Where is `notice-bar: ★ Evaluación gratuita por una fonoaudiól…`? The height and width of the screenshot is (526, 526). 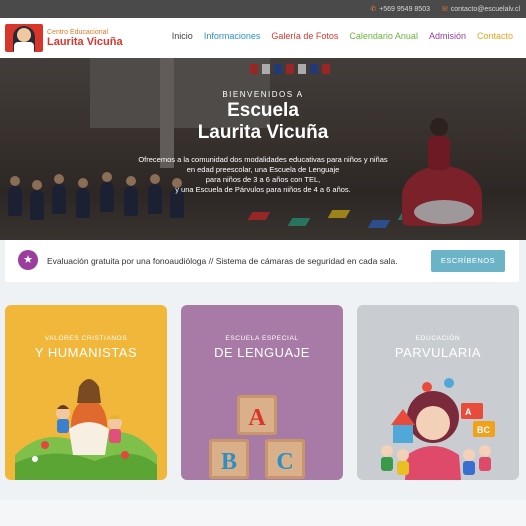 notice-bar: ★ Evaluación gratuita por una fonoaudiól… is located at coordinates (262, 261).